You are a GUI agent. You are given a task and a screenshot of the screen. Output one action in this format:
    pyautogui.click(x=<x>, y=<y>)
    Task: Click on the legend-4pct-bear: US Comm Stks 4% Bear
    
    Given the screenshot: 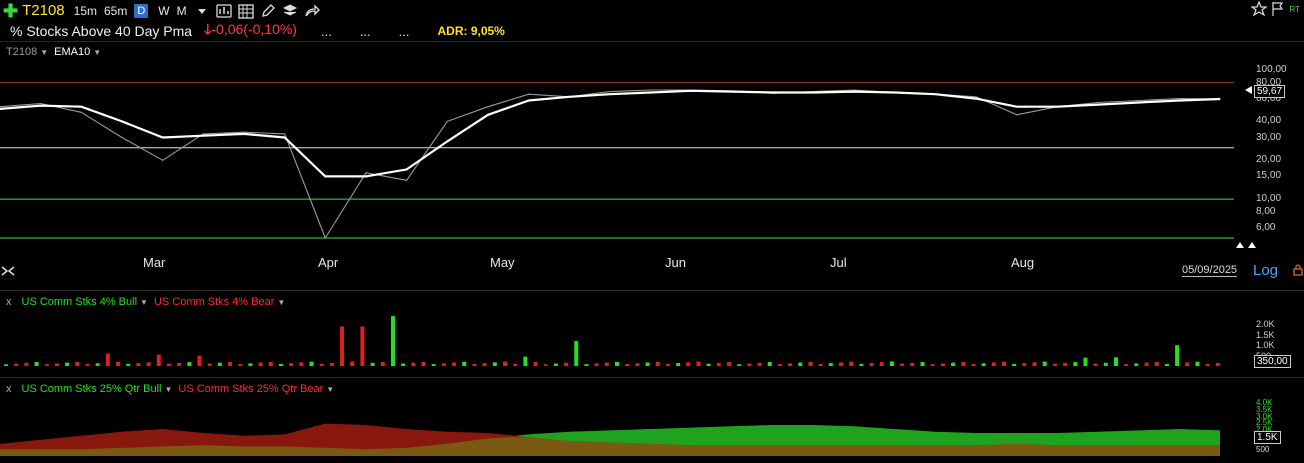 What is the action you would take?
    pyautogui.click(x=214, y=302)
    